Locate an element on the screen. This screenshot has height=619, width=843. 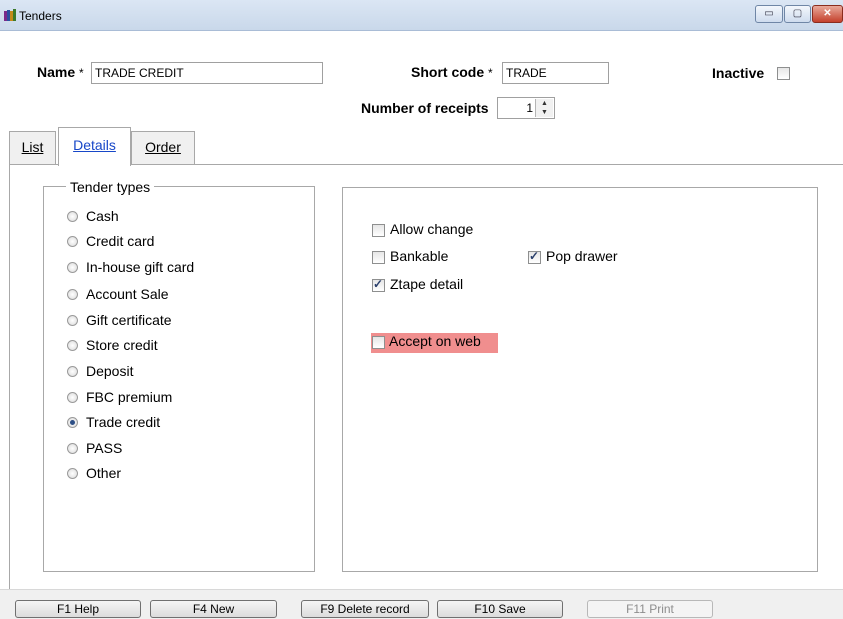
ztape-detail-label: Ztape detail is located at coordinates (427, 284).